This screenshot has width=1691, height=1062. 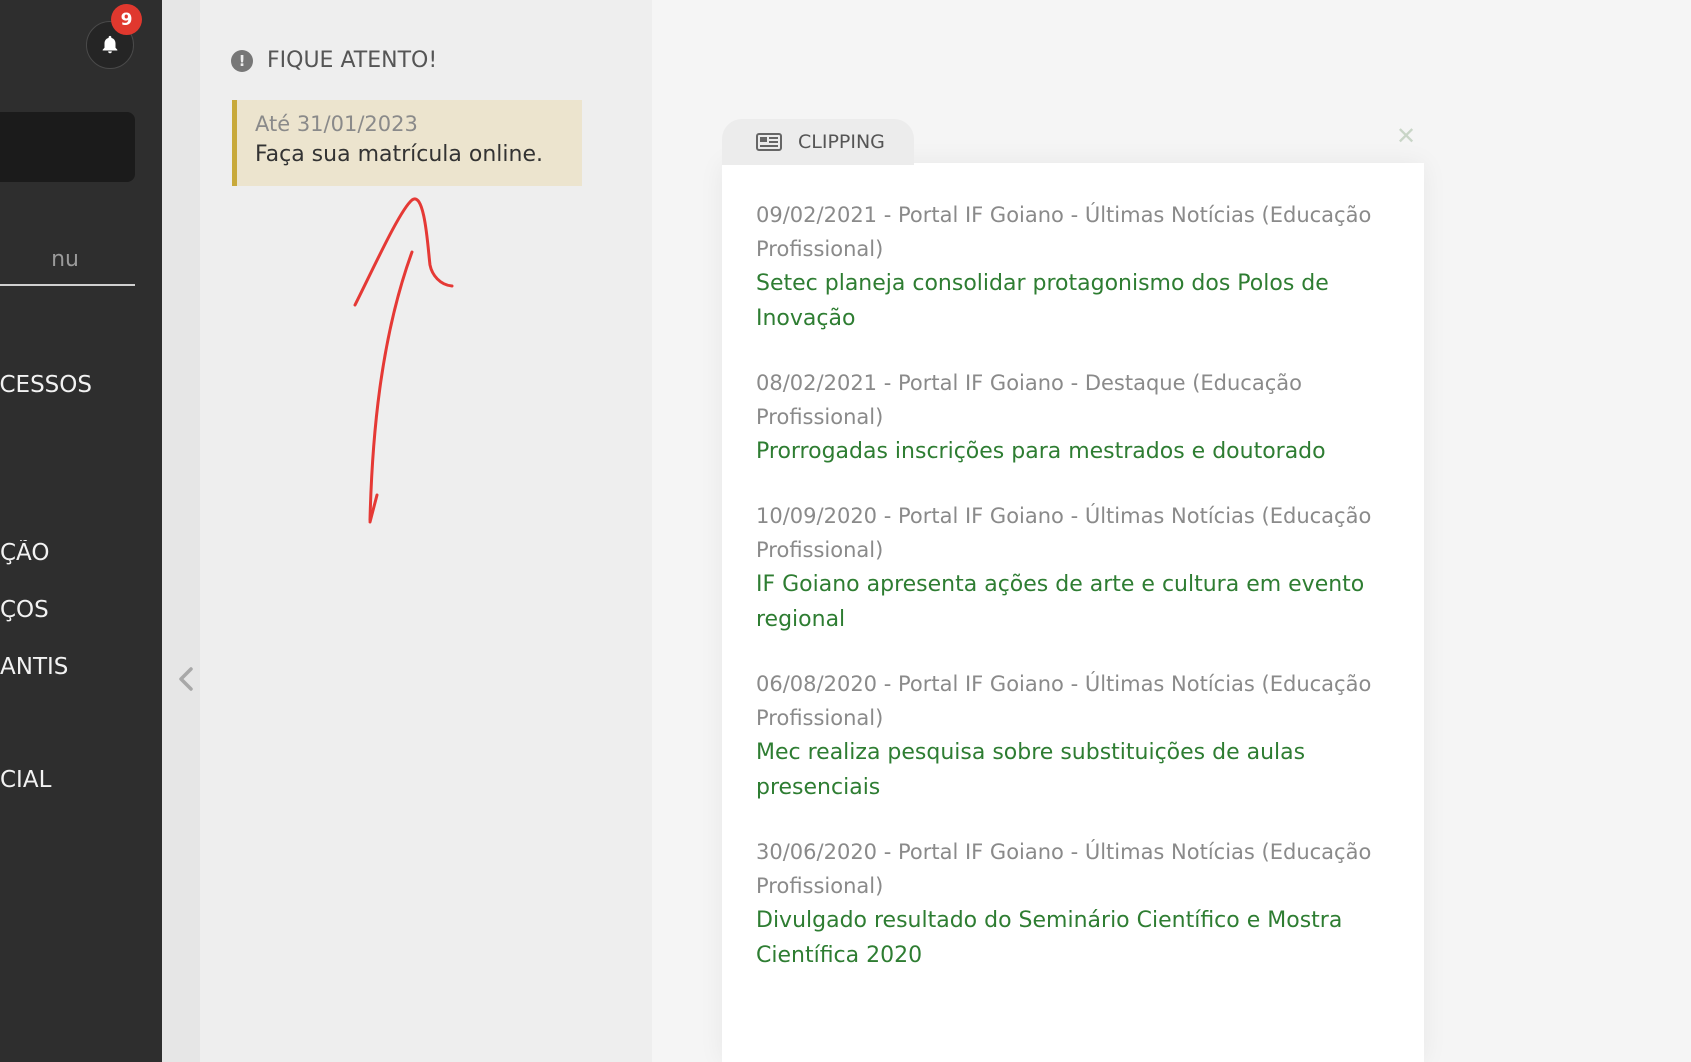 I want to click on sidebar-item-processos: OCESSOS, so click(x=46, y=385).